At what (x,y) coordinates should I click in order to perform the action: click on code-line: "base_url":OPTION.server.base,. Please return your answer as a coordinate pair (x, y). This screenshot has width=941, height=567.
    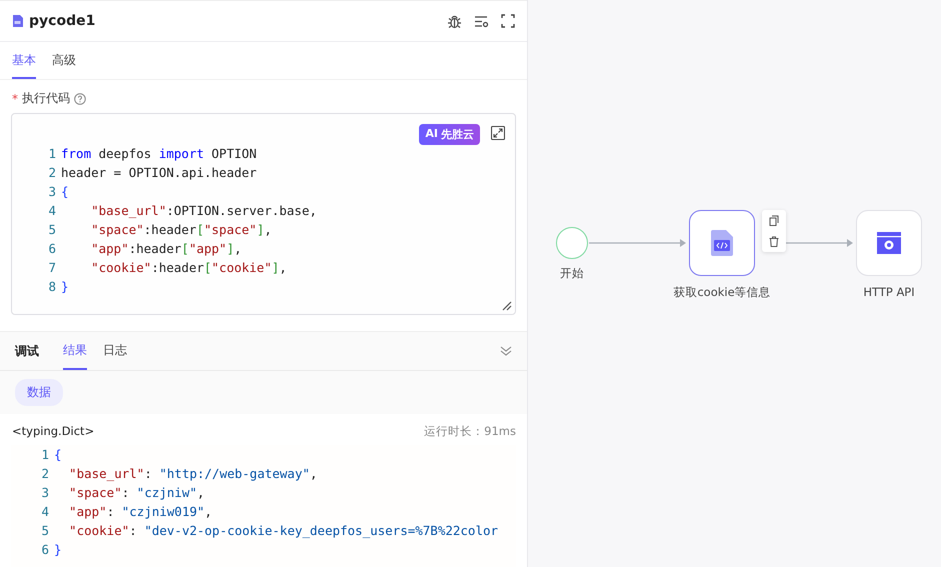
    Looking at the image, I should click on (204, 210).